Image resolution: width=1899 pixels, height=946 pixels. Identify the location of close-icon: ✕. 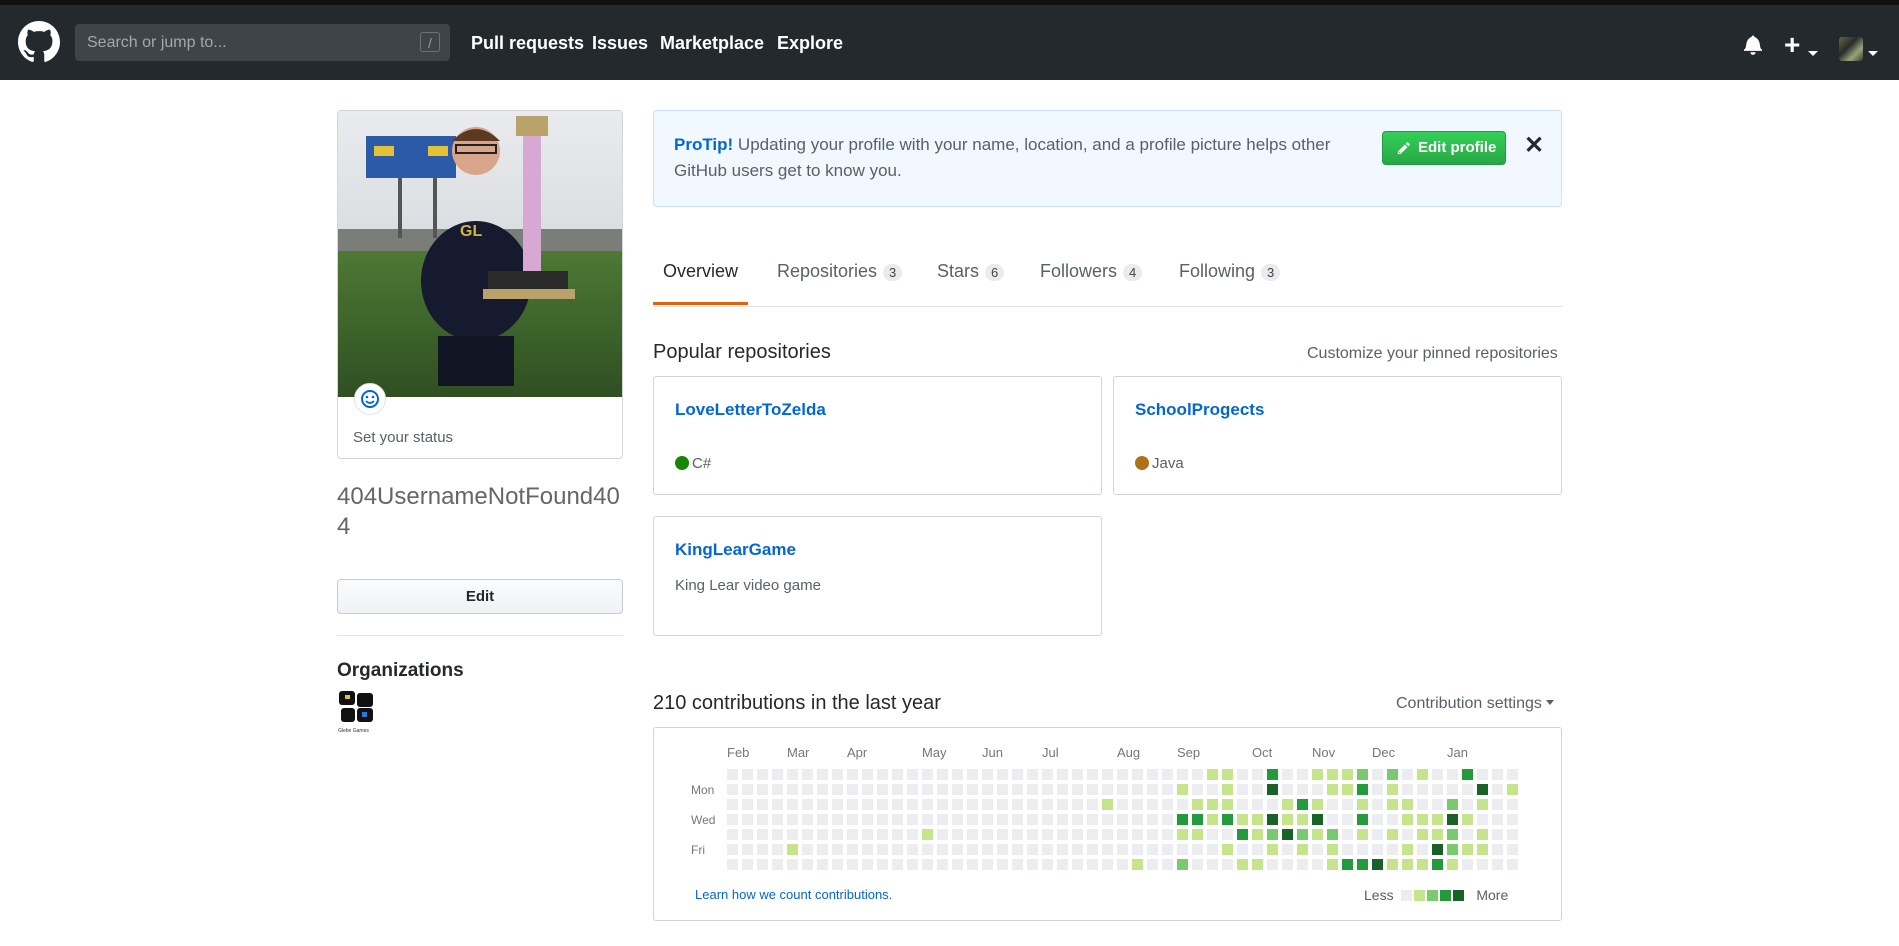
(1534, 145).